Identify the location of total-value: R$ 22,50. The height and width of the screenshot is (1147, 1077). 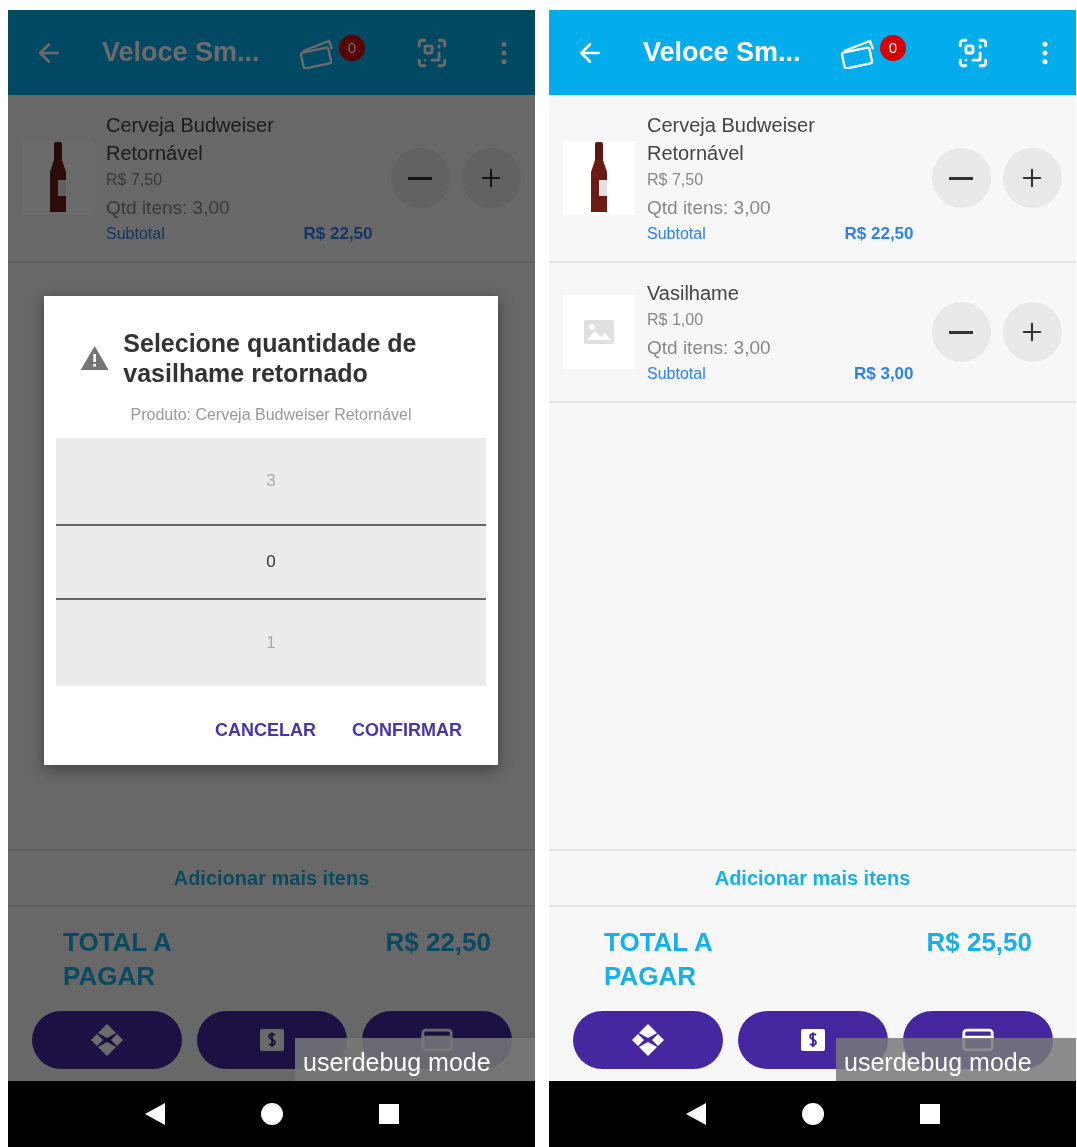
(438, 942).